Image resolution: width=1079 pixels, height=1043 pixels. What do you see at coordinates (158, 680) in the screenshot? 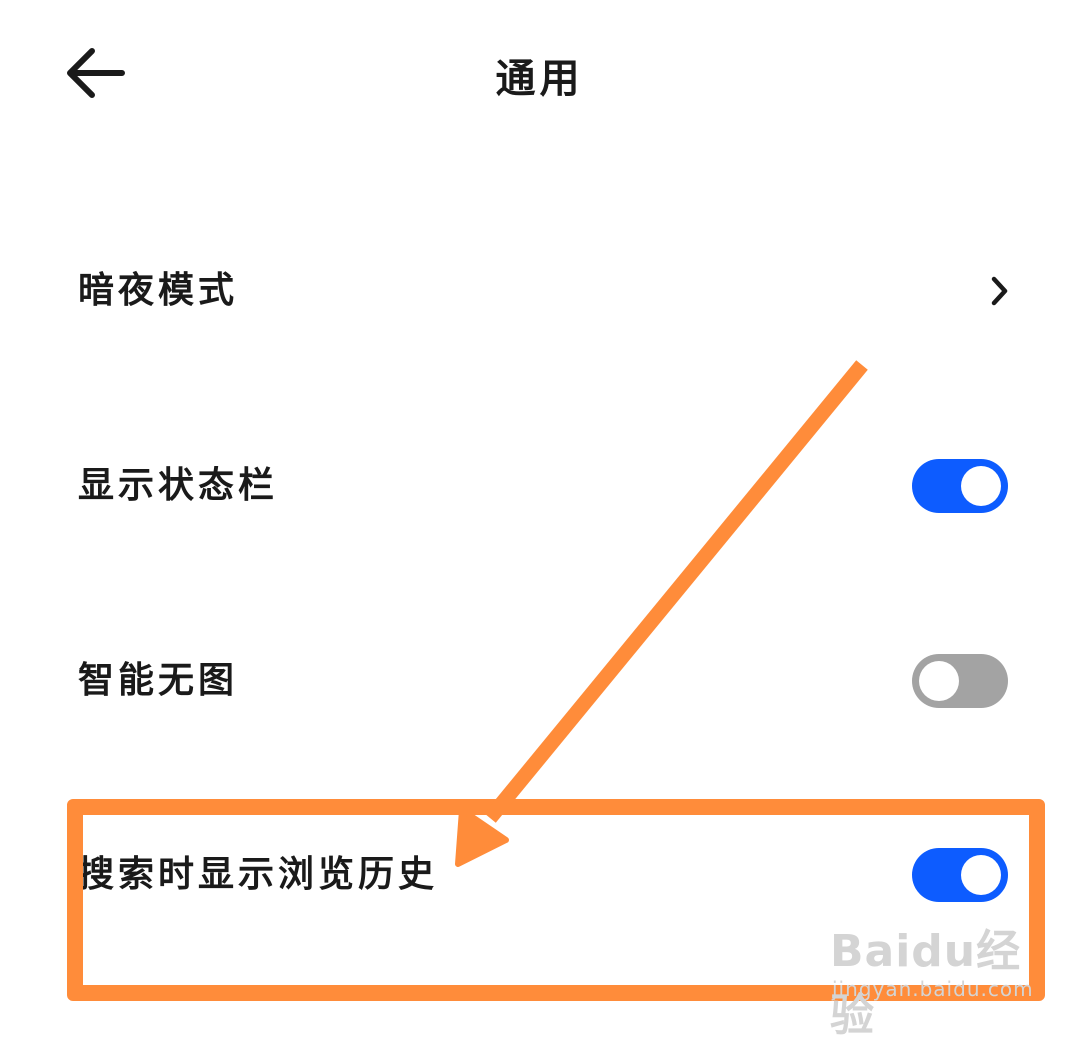
I see `setting-label: 智能无图` at bounding box center [158, 680].